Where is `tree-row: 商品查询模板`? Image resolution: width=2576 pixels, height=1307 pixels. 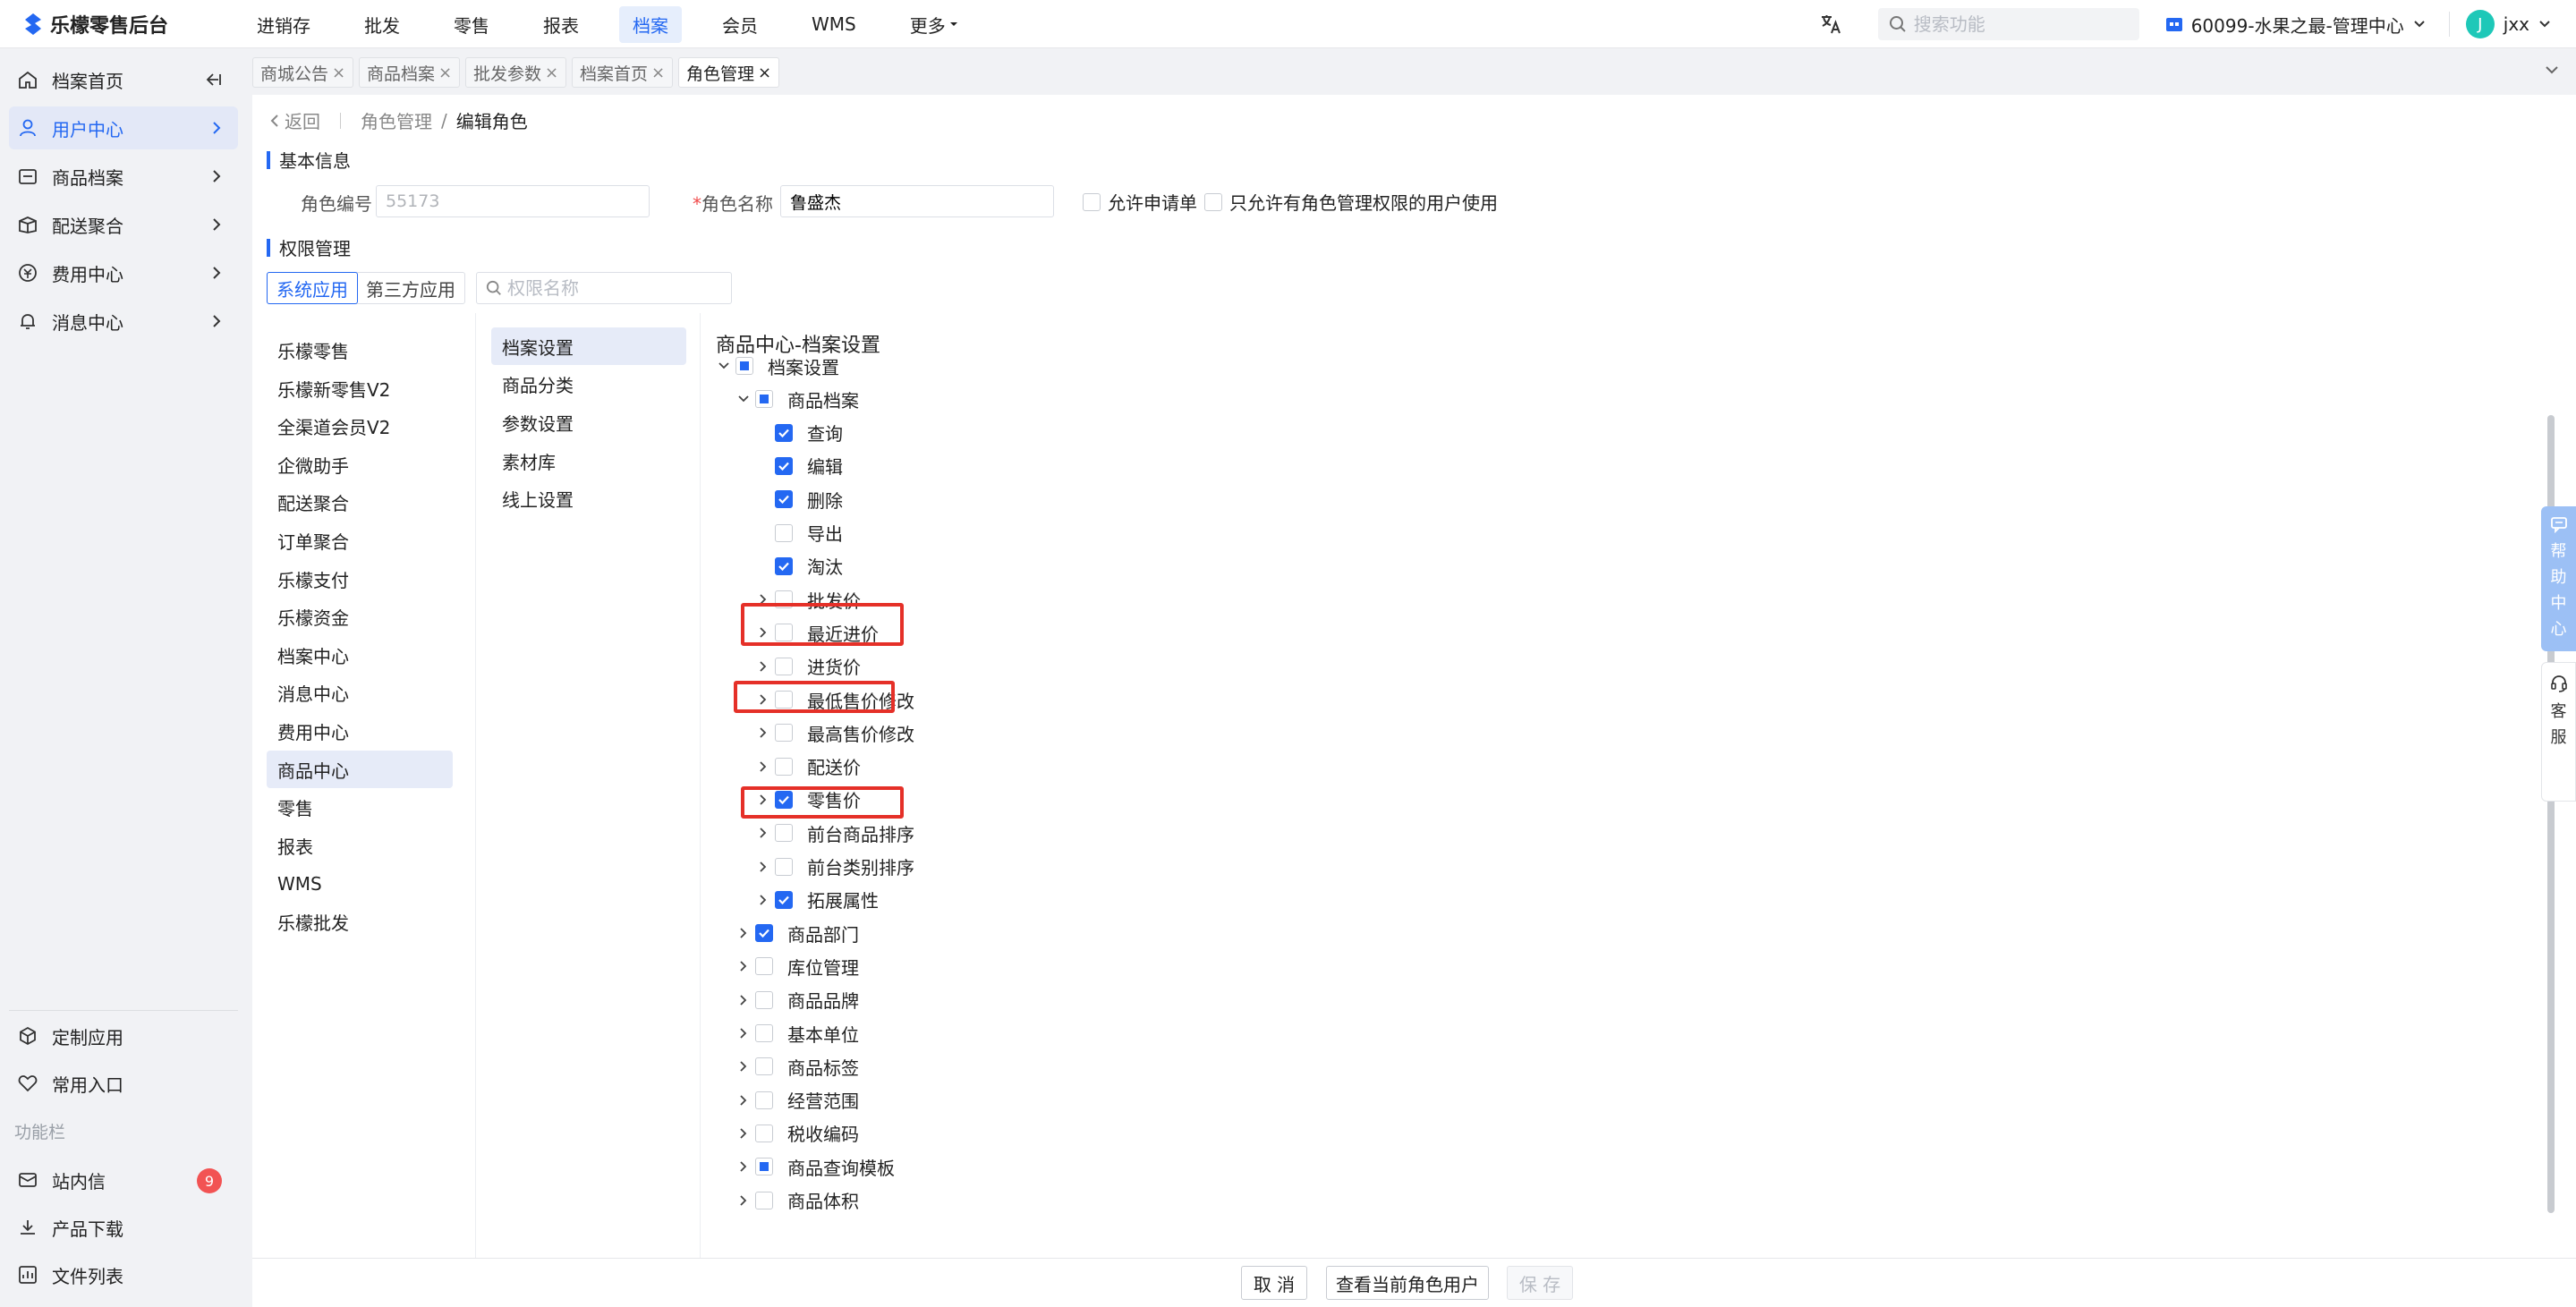
tree-row: 商品查询模板 is located at coordinates (815, 1166).